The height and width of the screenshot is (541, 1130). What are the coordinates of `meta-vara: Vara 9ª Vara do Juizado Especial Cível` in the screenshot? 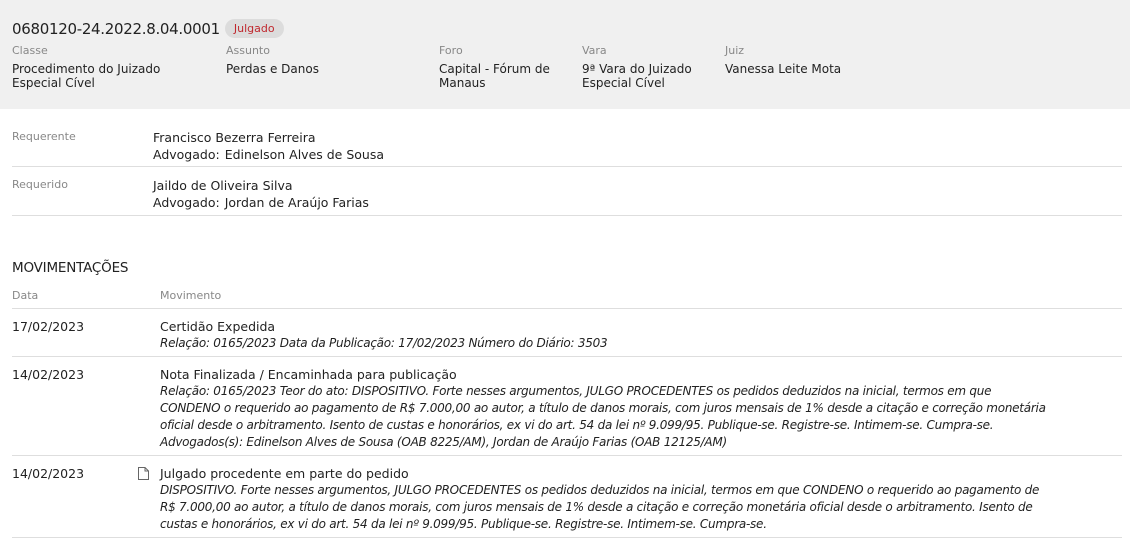 It's located at (637, 67).